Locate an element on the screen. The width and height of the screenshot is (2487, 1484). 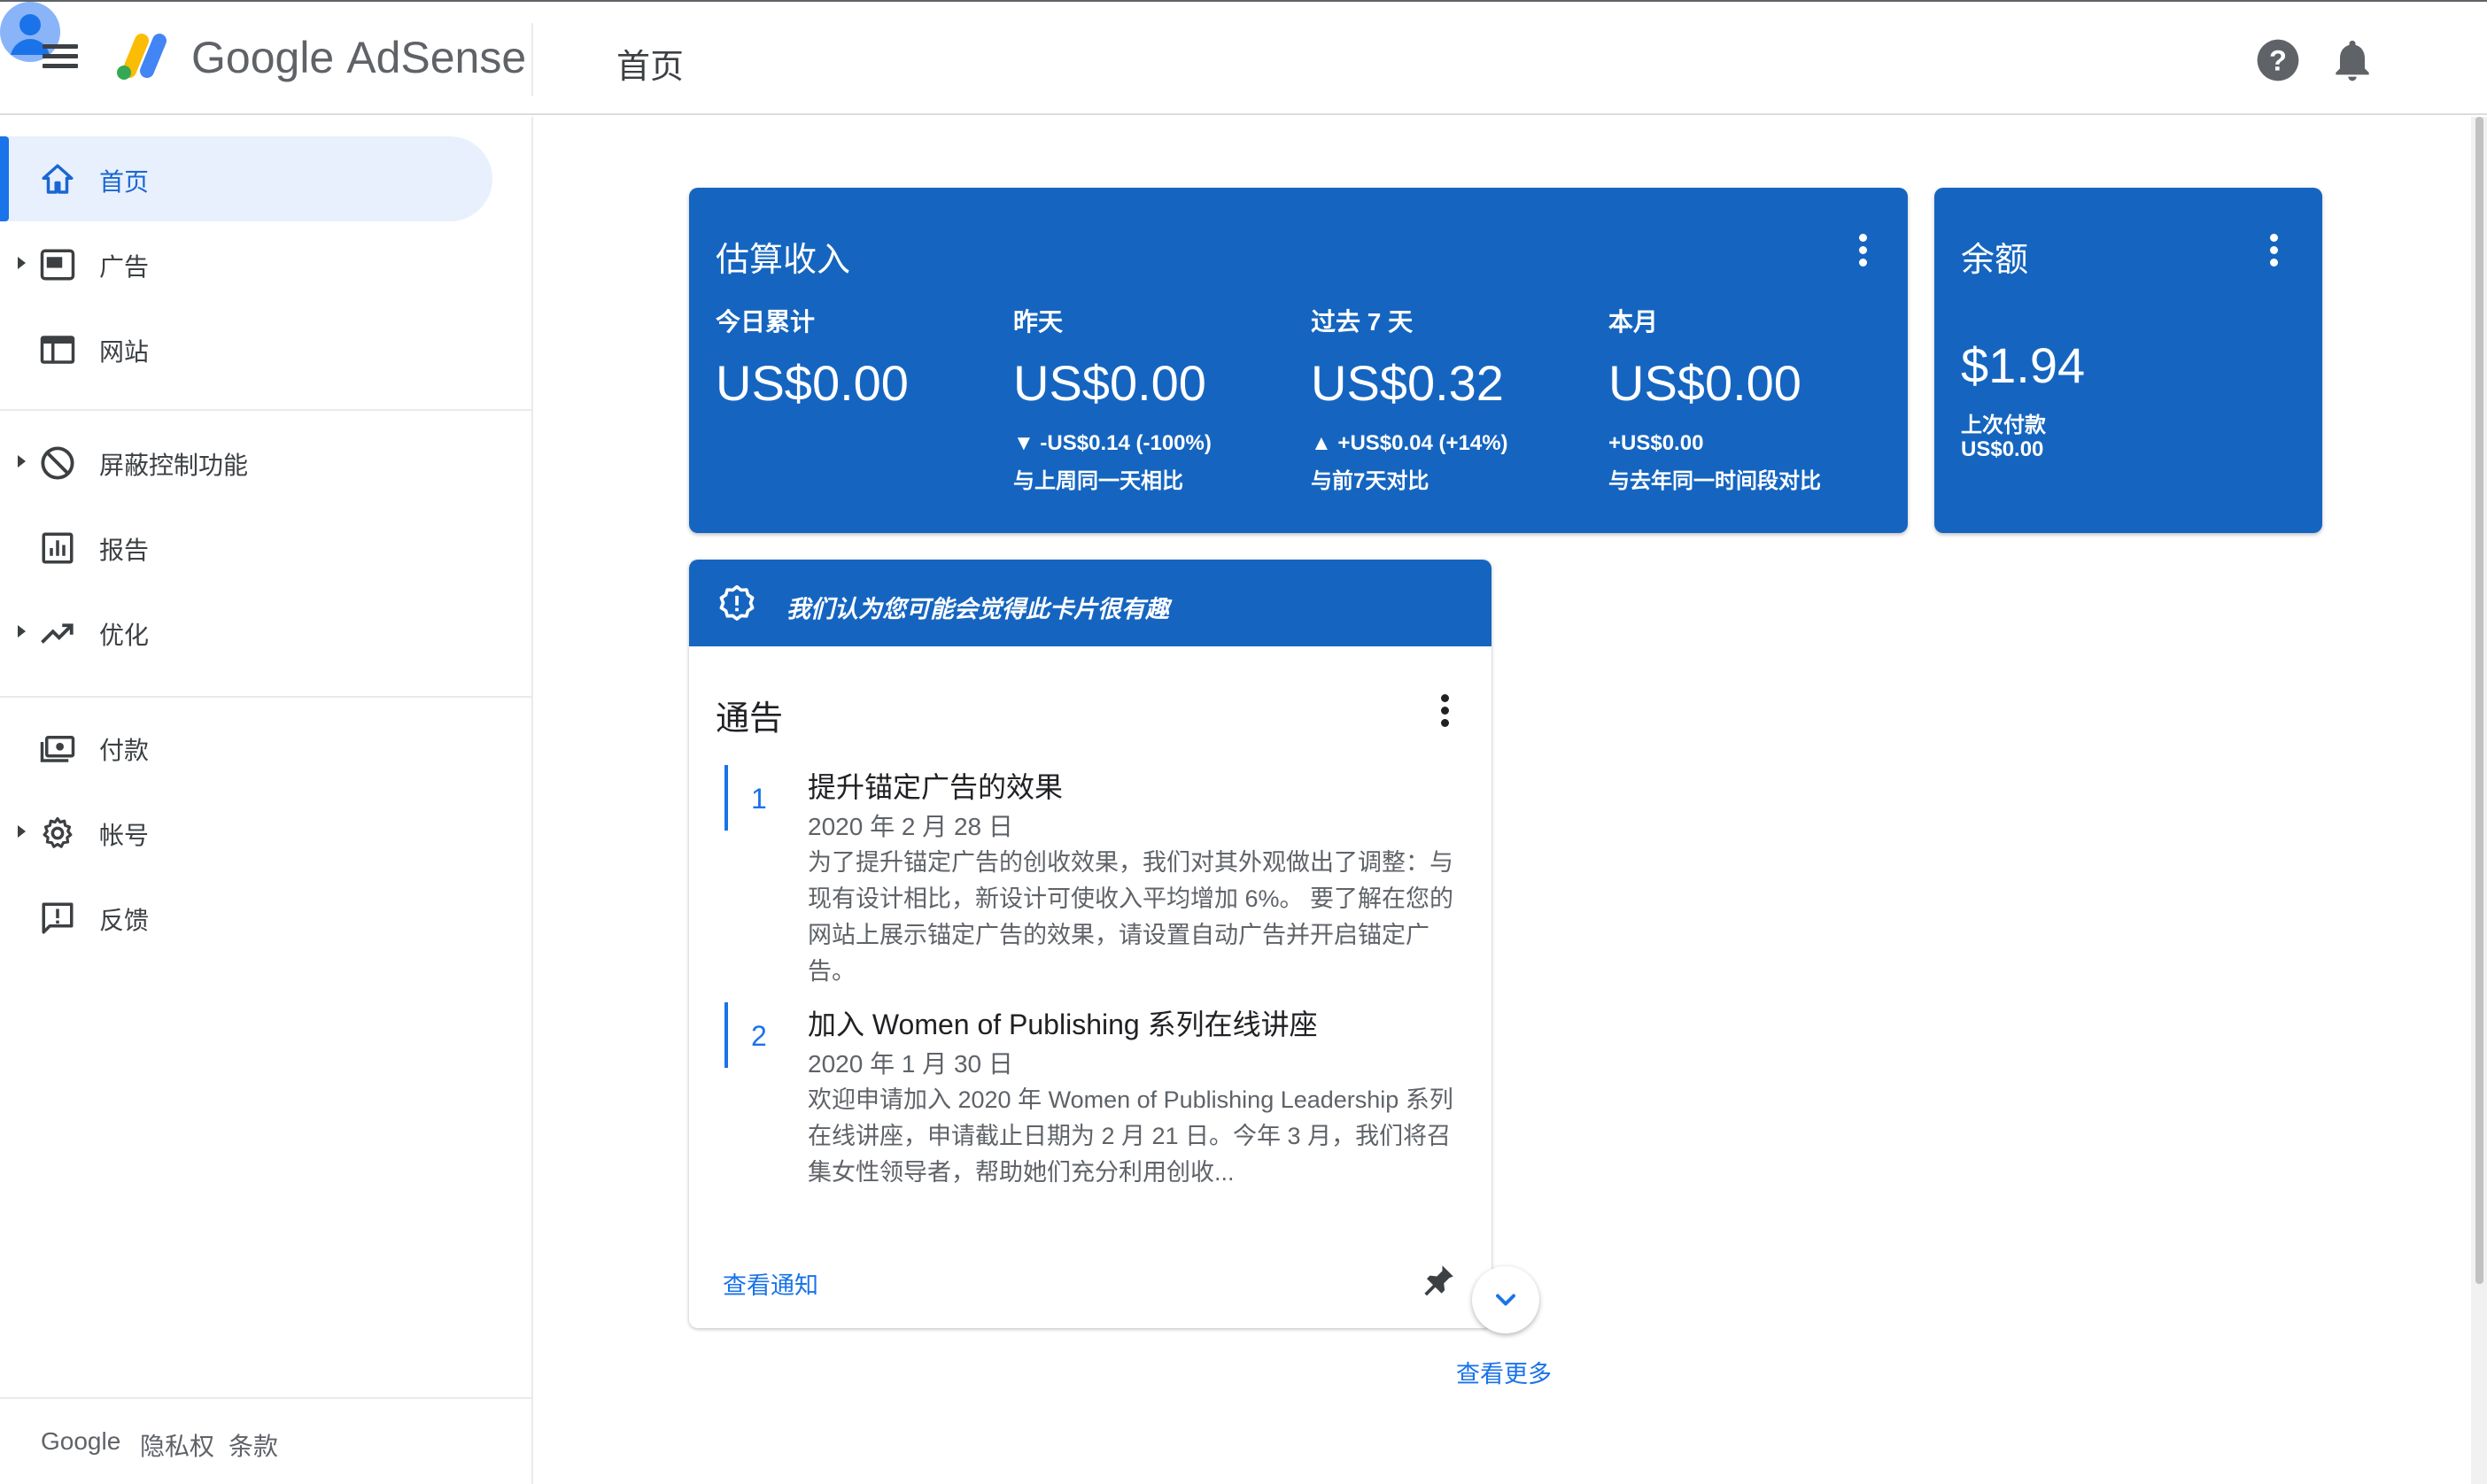
stat-today-value: US$0.00 is located at coordinates (812, 383).